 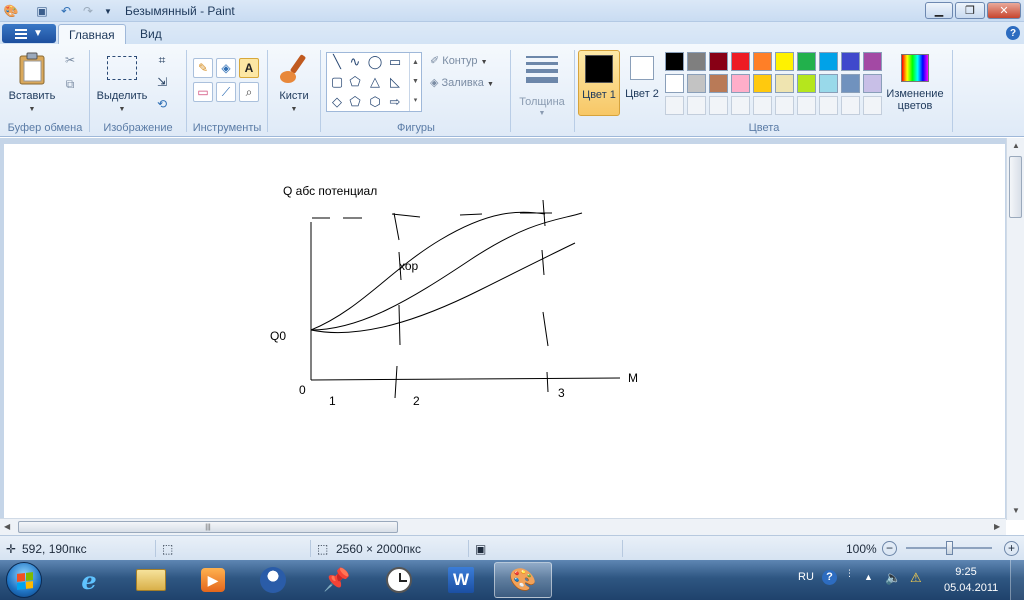 What do you see at coordinates (893, 585) in the screenshot?
I see `volume-icon: 🔈` at bounding box center [893, 585].